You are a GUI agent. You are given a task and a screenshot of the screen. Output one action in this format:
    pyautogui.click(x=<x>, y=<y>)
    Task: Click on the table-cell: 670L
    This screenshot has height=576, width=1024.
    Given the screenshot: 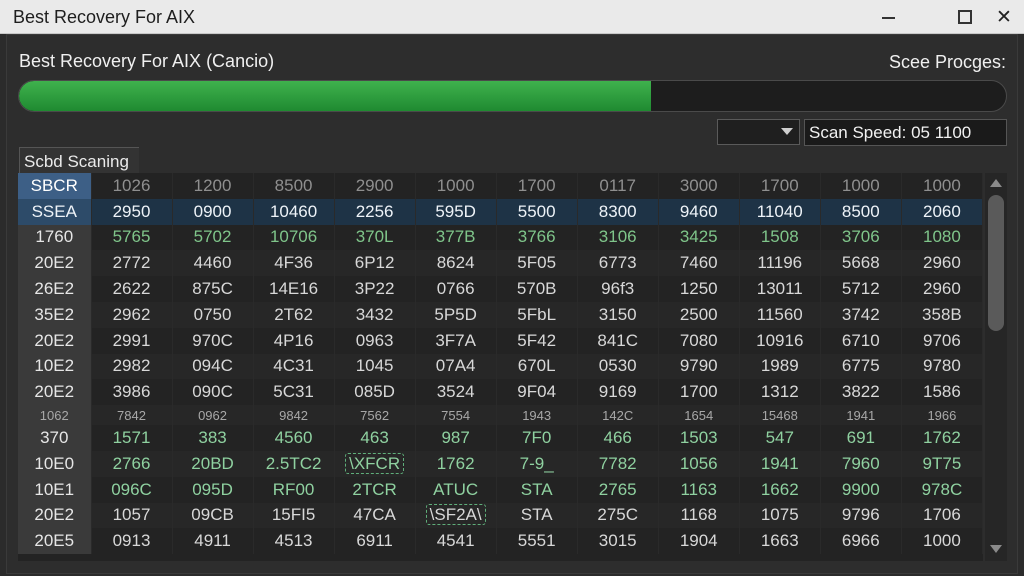 What is the action you would take?
    pyautogui.click(x=537, y=366)
    